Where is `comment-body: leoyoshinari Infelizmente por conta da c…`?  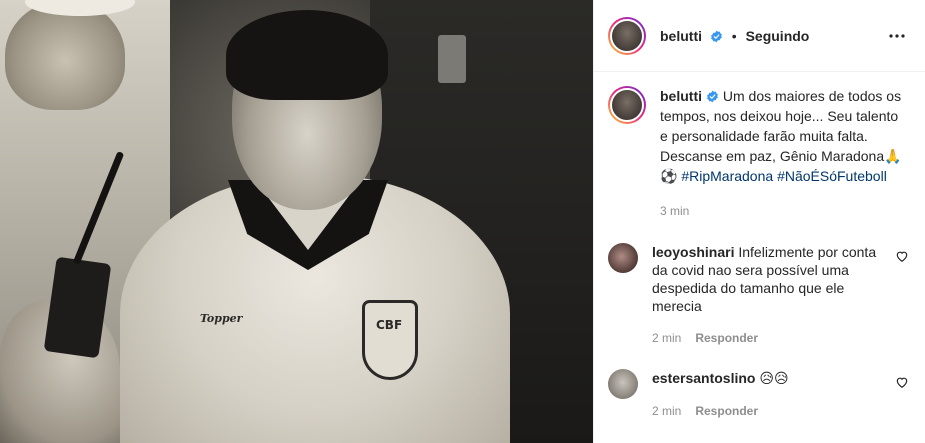 comment-body: leoyoshinari Infelizmente por conta da c… is located at coordinates (773, 295).